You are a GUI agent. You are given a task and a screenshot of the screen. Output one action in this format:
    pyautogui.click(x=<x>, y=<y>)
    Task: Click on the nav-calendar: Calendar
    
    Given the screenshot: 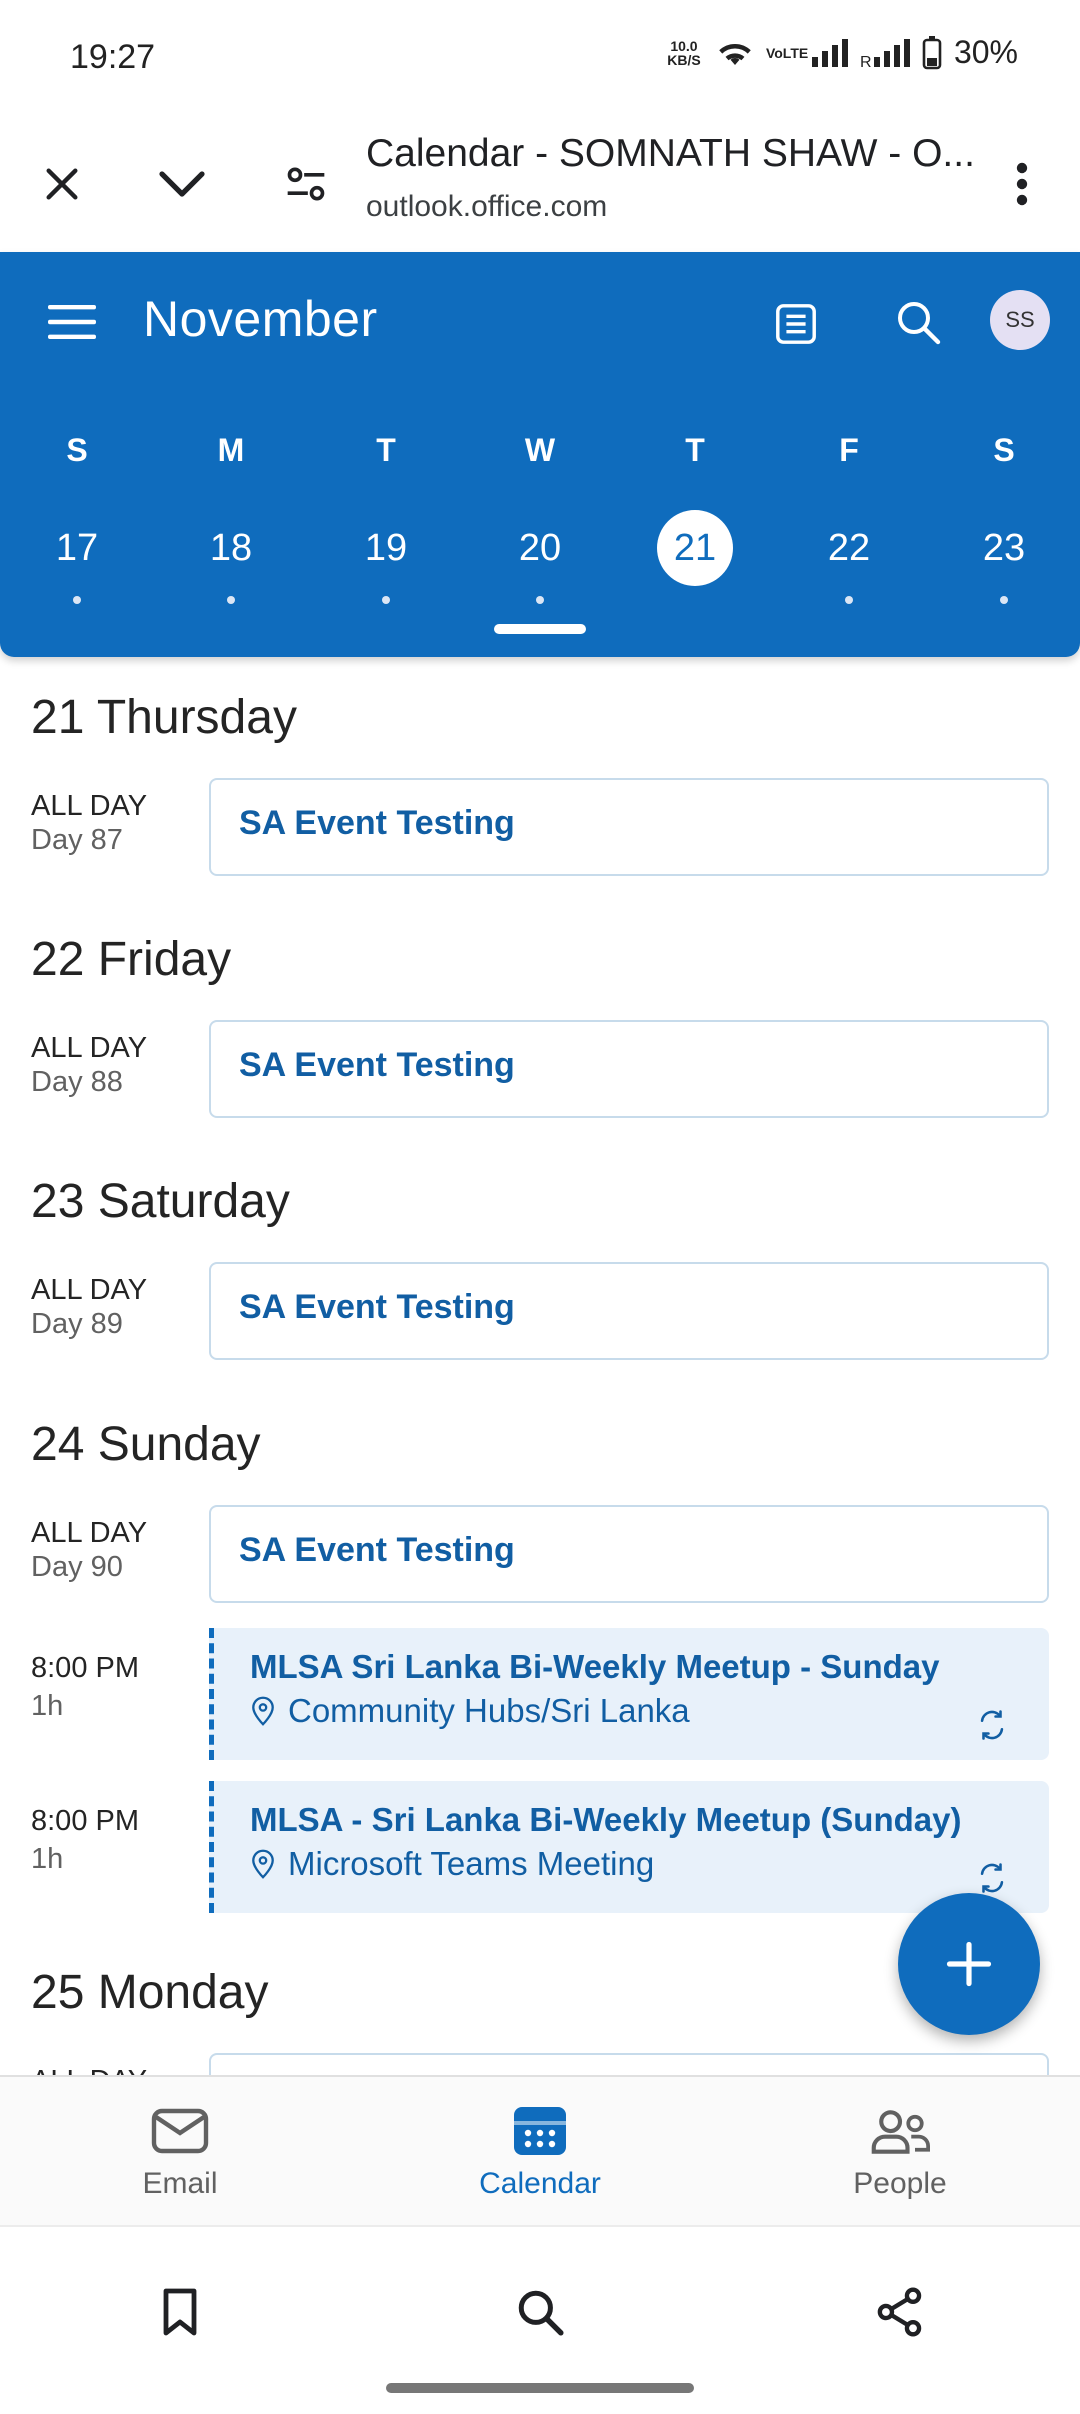 What is the action you would take?
    pyautogui.click(x=540, y=2151)
    